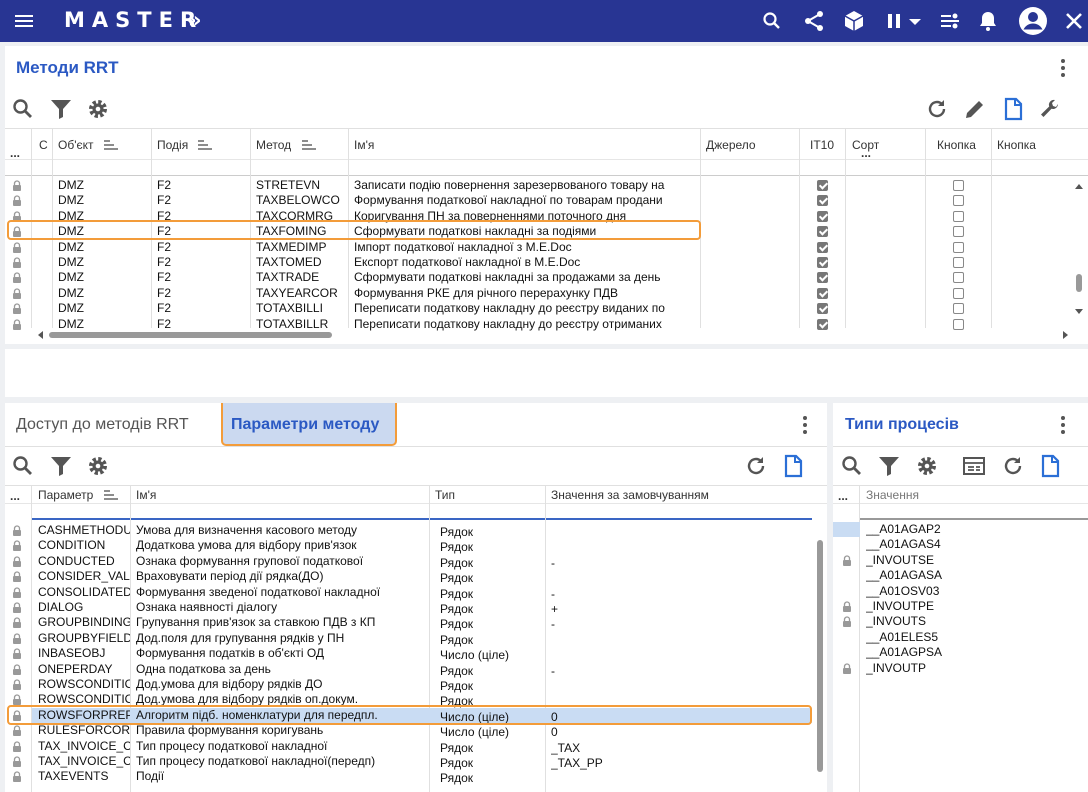  What do you see at coordinates (854, 21) in the screenshot?
I see `cube-icon` at bounding box center [854, 21].